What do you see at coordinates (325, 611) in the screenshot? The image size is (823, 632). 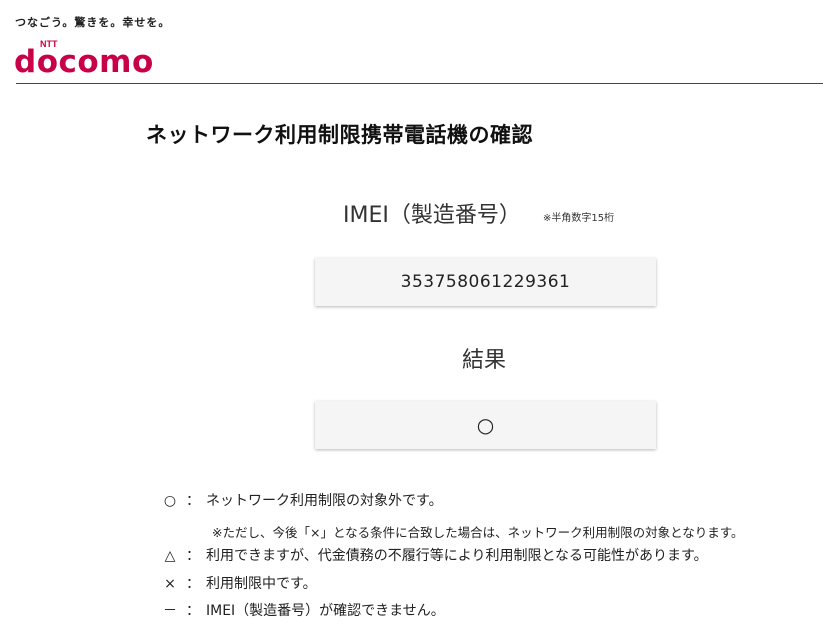 I see `legend-text: IMEI（製造番号）が確認できません。` at bounding box center [325, 611].